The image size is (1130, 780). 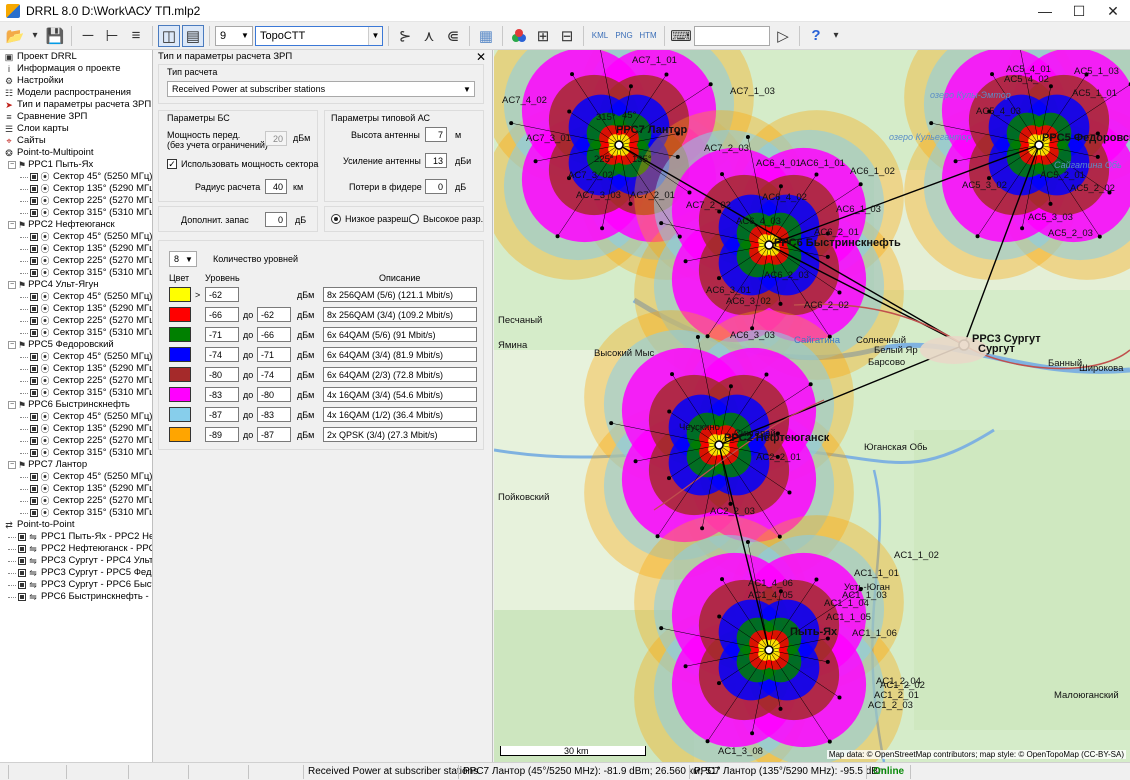 What do you see at coordinates (222, 414) in the screenshot?
I see `level-from-input: -87` at bounding box center [222, 414].